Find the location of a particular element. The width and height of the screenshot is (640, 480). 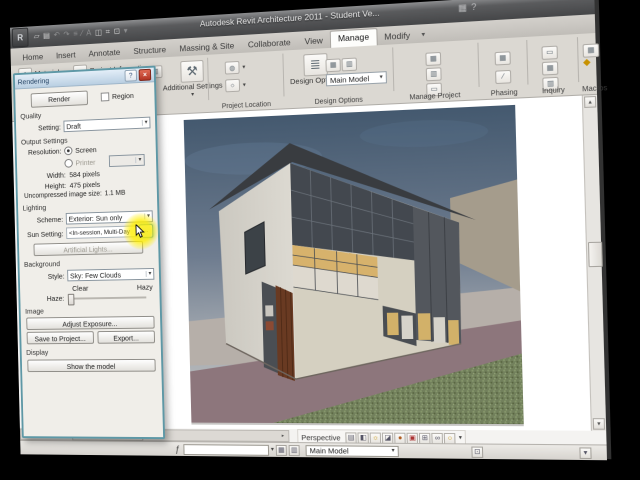

redo-icon: ↷ is located at coordinates (66, 34).